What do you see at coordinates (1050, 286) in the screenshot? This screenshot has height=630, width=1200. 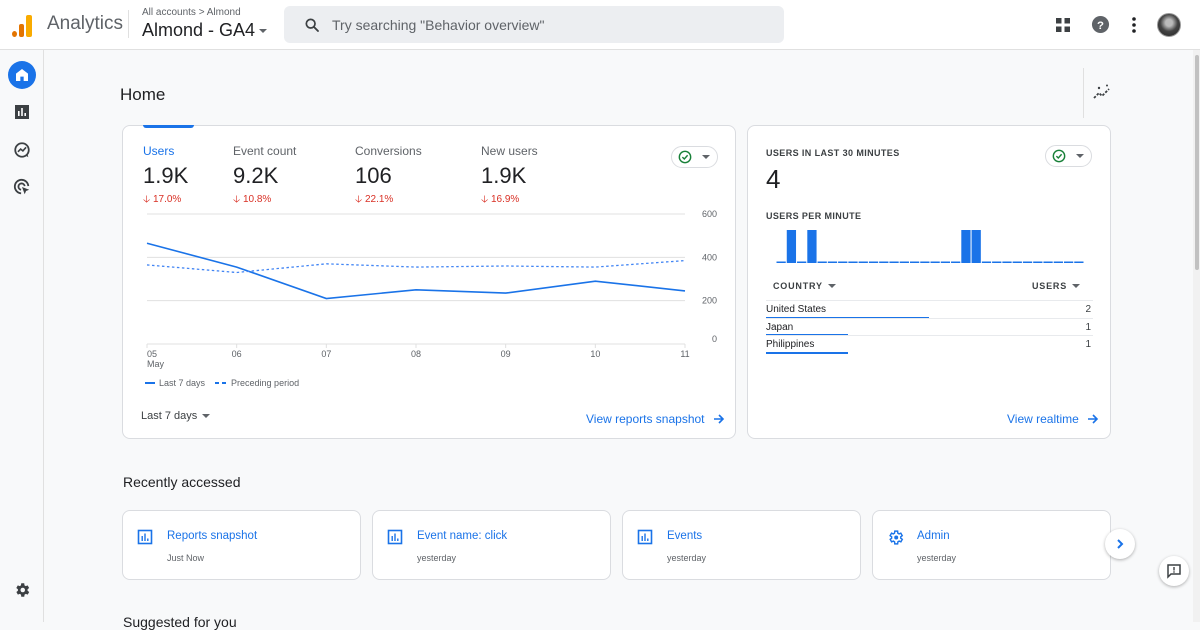 I see `users-header-label: USERS` at bounding box center [1050, 286].